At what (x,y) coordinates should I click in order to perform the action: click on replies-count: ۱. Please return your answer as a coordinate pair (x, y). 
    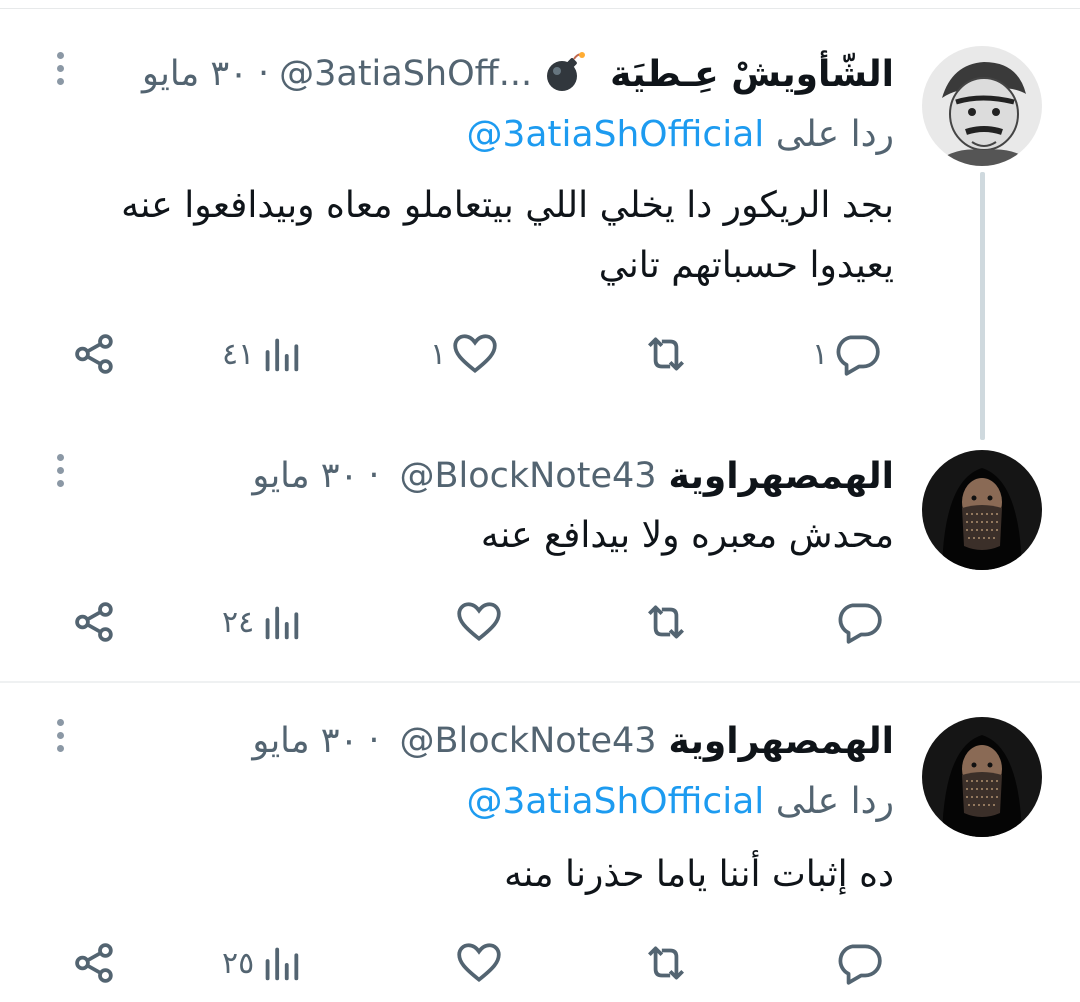
    Looking at the image, I should click on (820, 354).